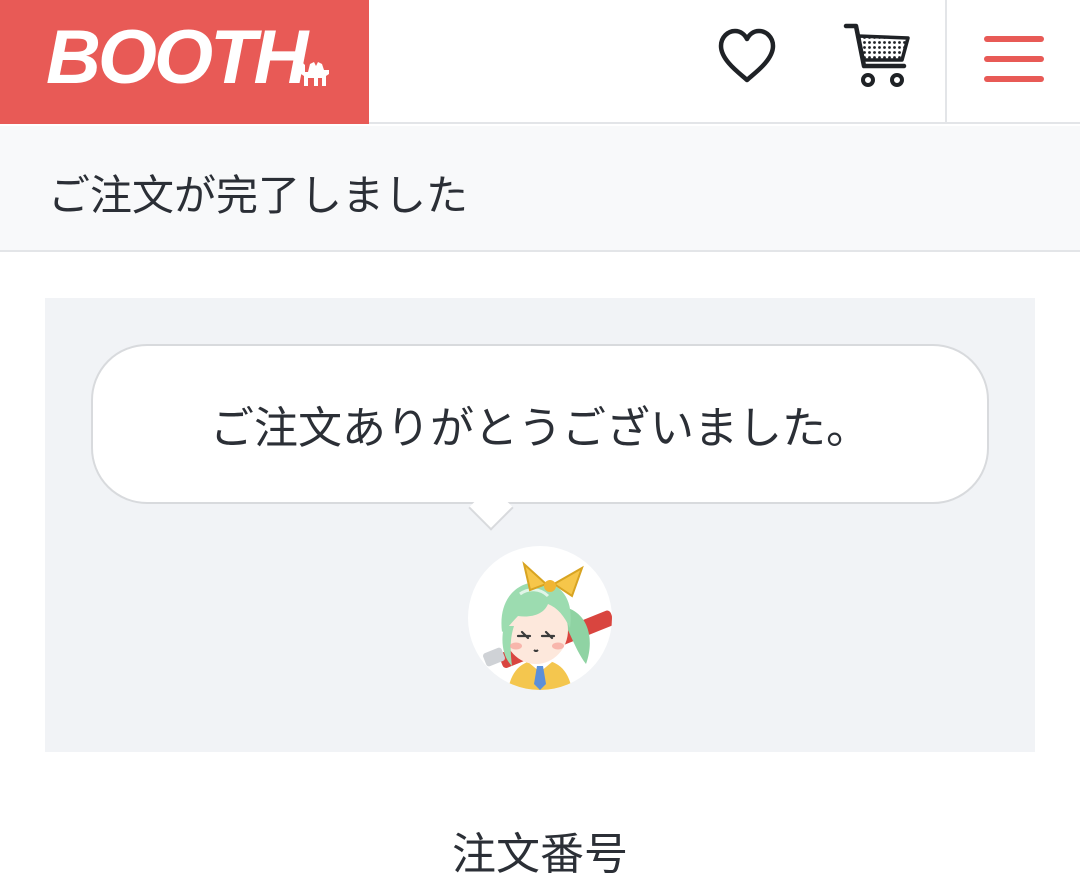  I want to click on header-divider, so click(946, 62).